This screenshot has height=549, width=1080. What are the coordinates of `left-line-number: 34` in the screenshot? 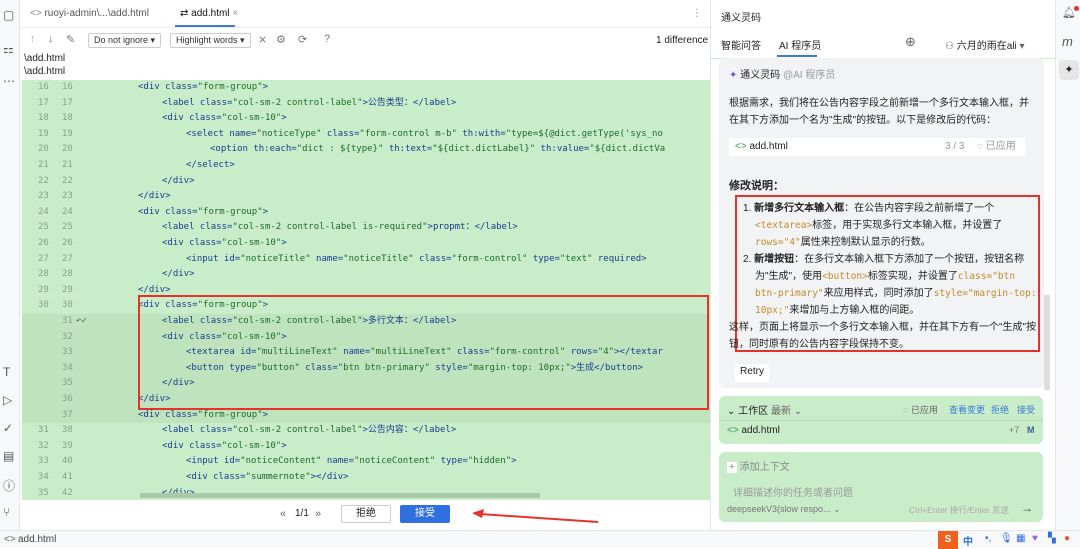 It's located at (43, 477).